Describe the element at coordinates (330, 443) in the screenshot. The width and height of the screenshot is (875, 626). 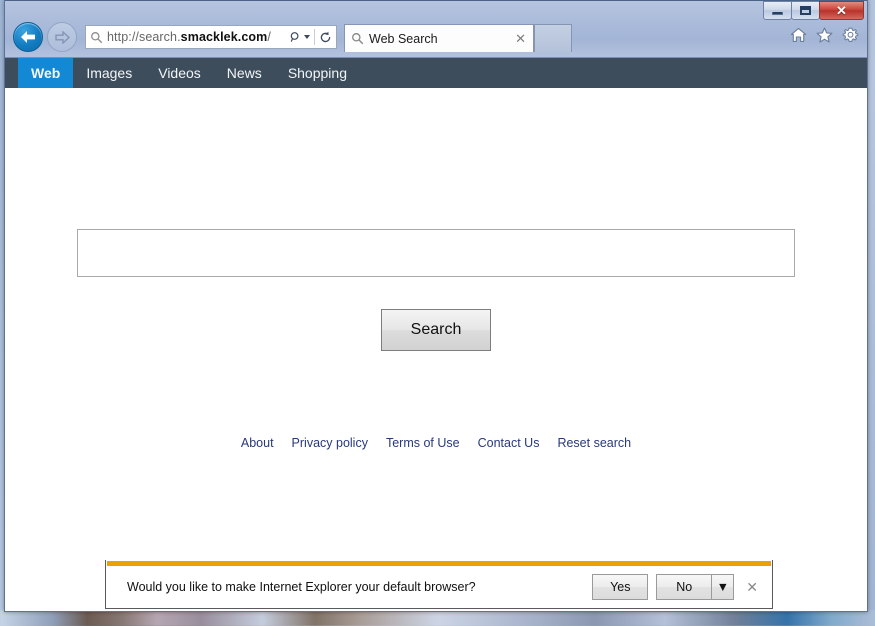
I see `footer-link-privacy-policy: Privacy policy` at that location.